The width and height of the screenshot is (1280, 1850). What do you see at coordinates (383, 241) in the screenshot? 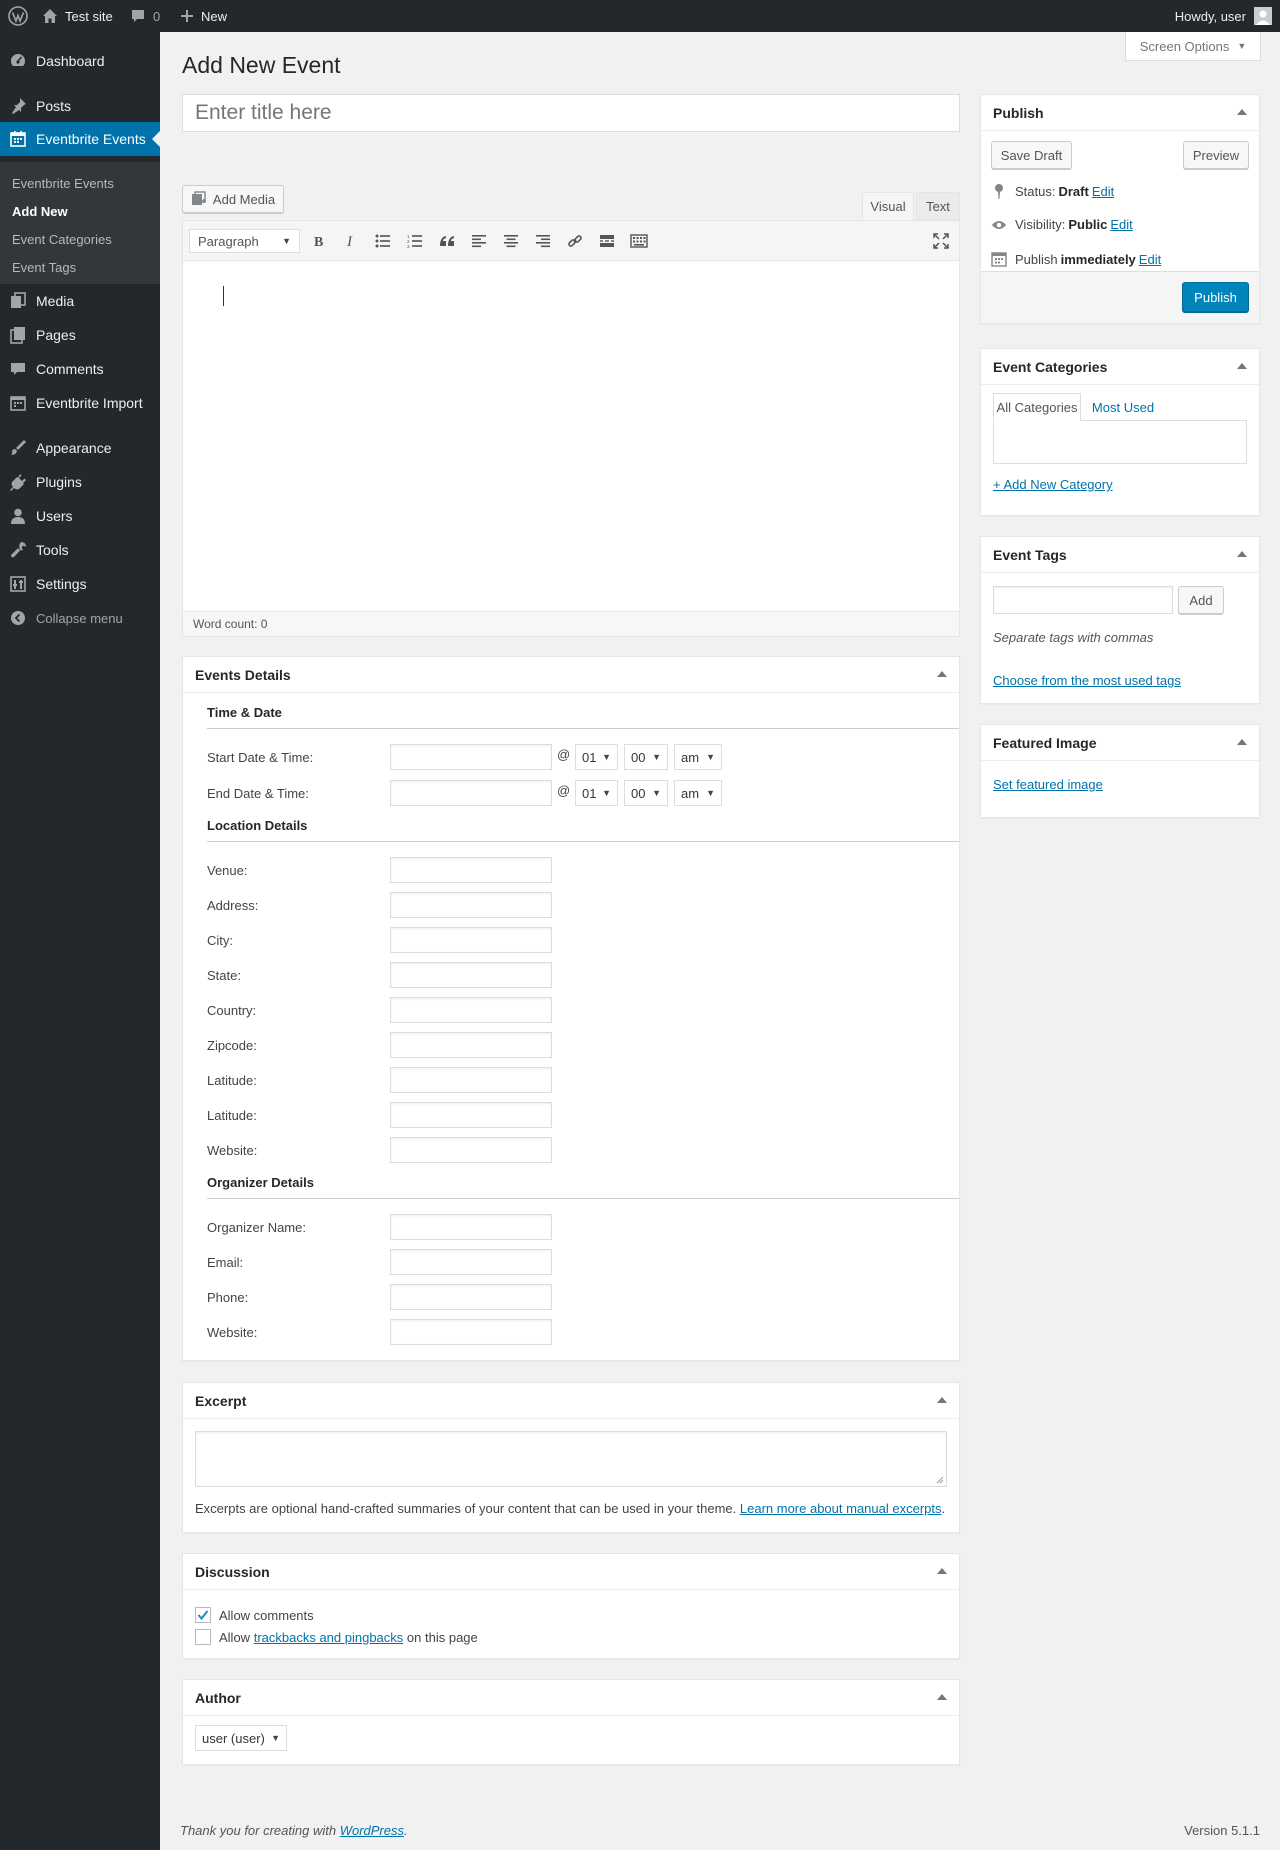
I see `bulleted-list-icon` at bounding box center [383, 241].